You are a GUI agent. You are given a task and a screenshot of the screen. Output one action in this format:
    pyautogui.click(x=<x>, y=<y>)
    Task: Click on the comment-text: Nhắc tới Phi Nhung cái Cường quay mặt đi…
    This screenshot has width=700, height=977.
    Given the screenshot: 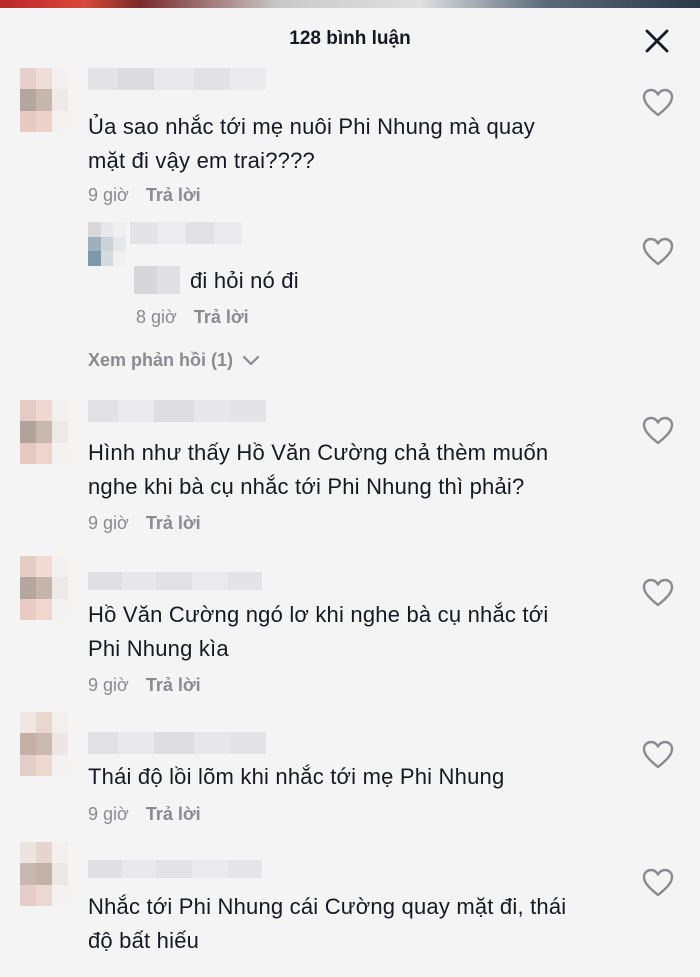 What is the action you would take?
    pyautogui.click(x=327, y=923)
    